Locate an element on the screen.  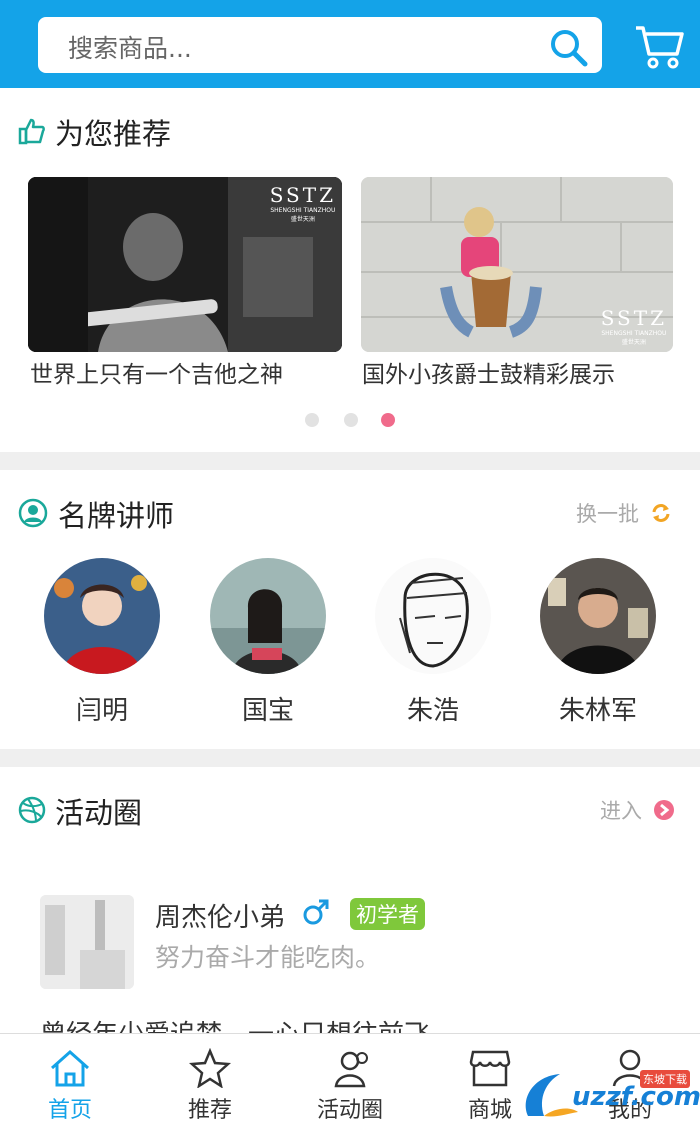
search-icon is located at coordinates (568, 47).